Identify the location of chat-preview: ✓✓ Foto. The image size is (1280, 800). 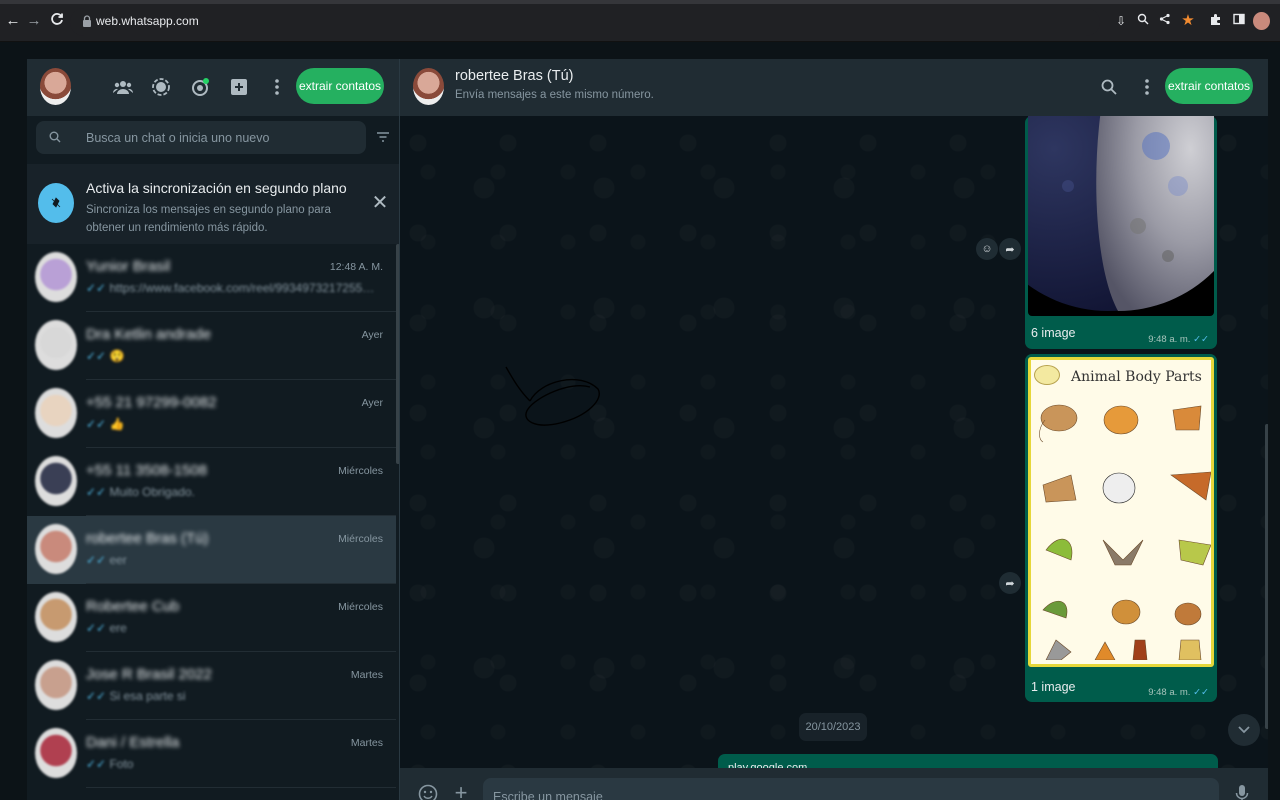
(110, 764).